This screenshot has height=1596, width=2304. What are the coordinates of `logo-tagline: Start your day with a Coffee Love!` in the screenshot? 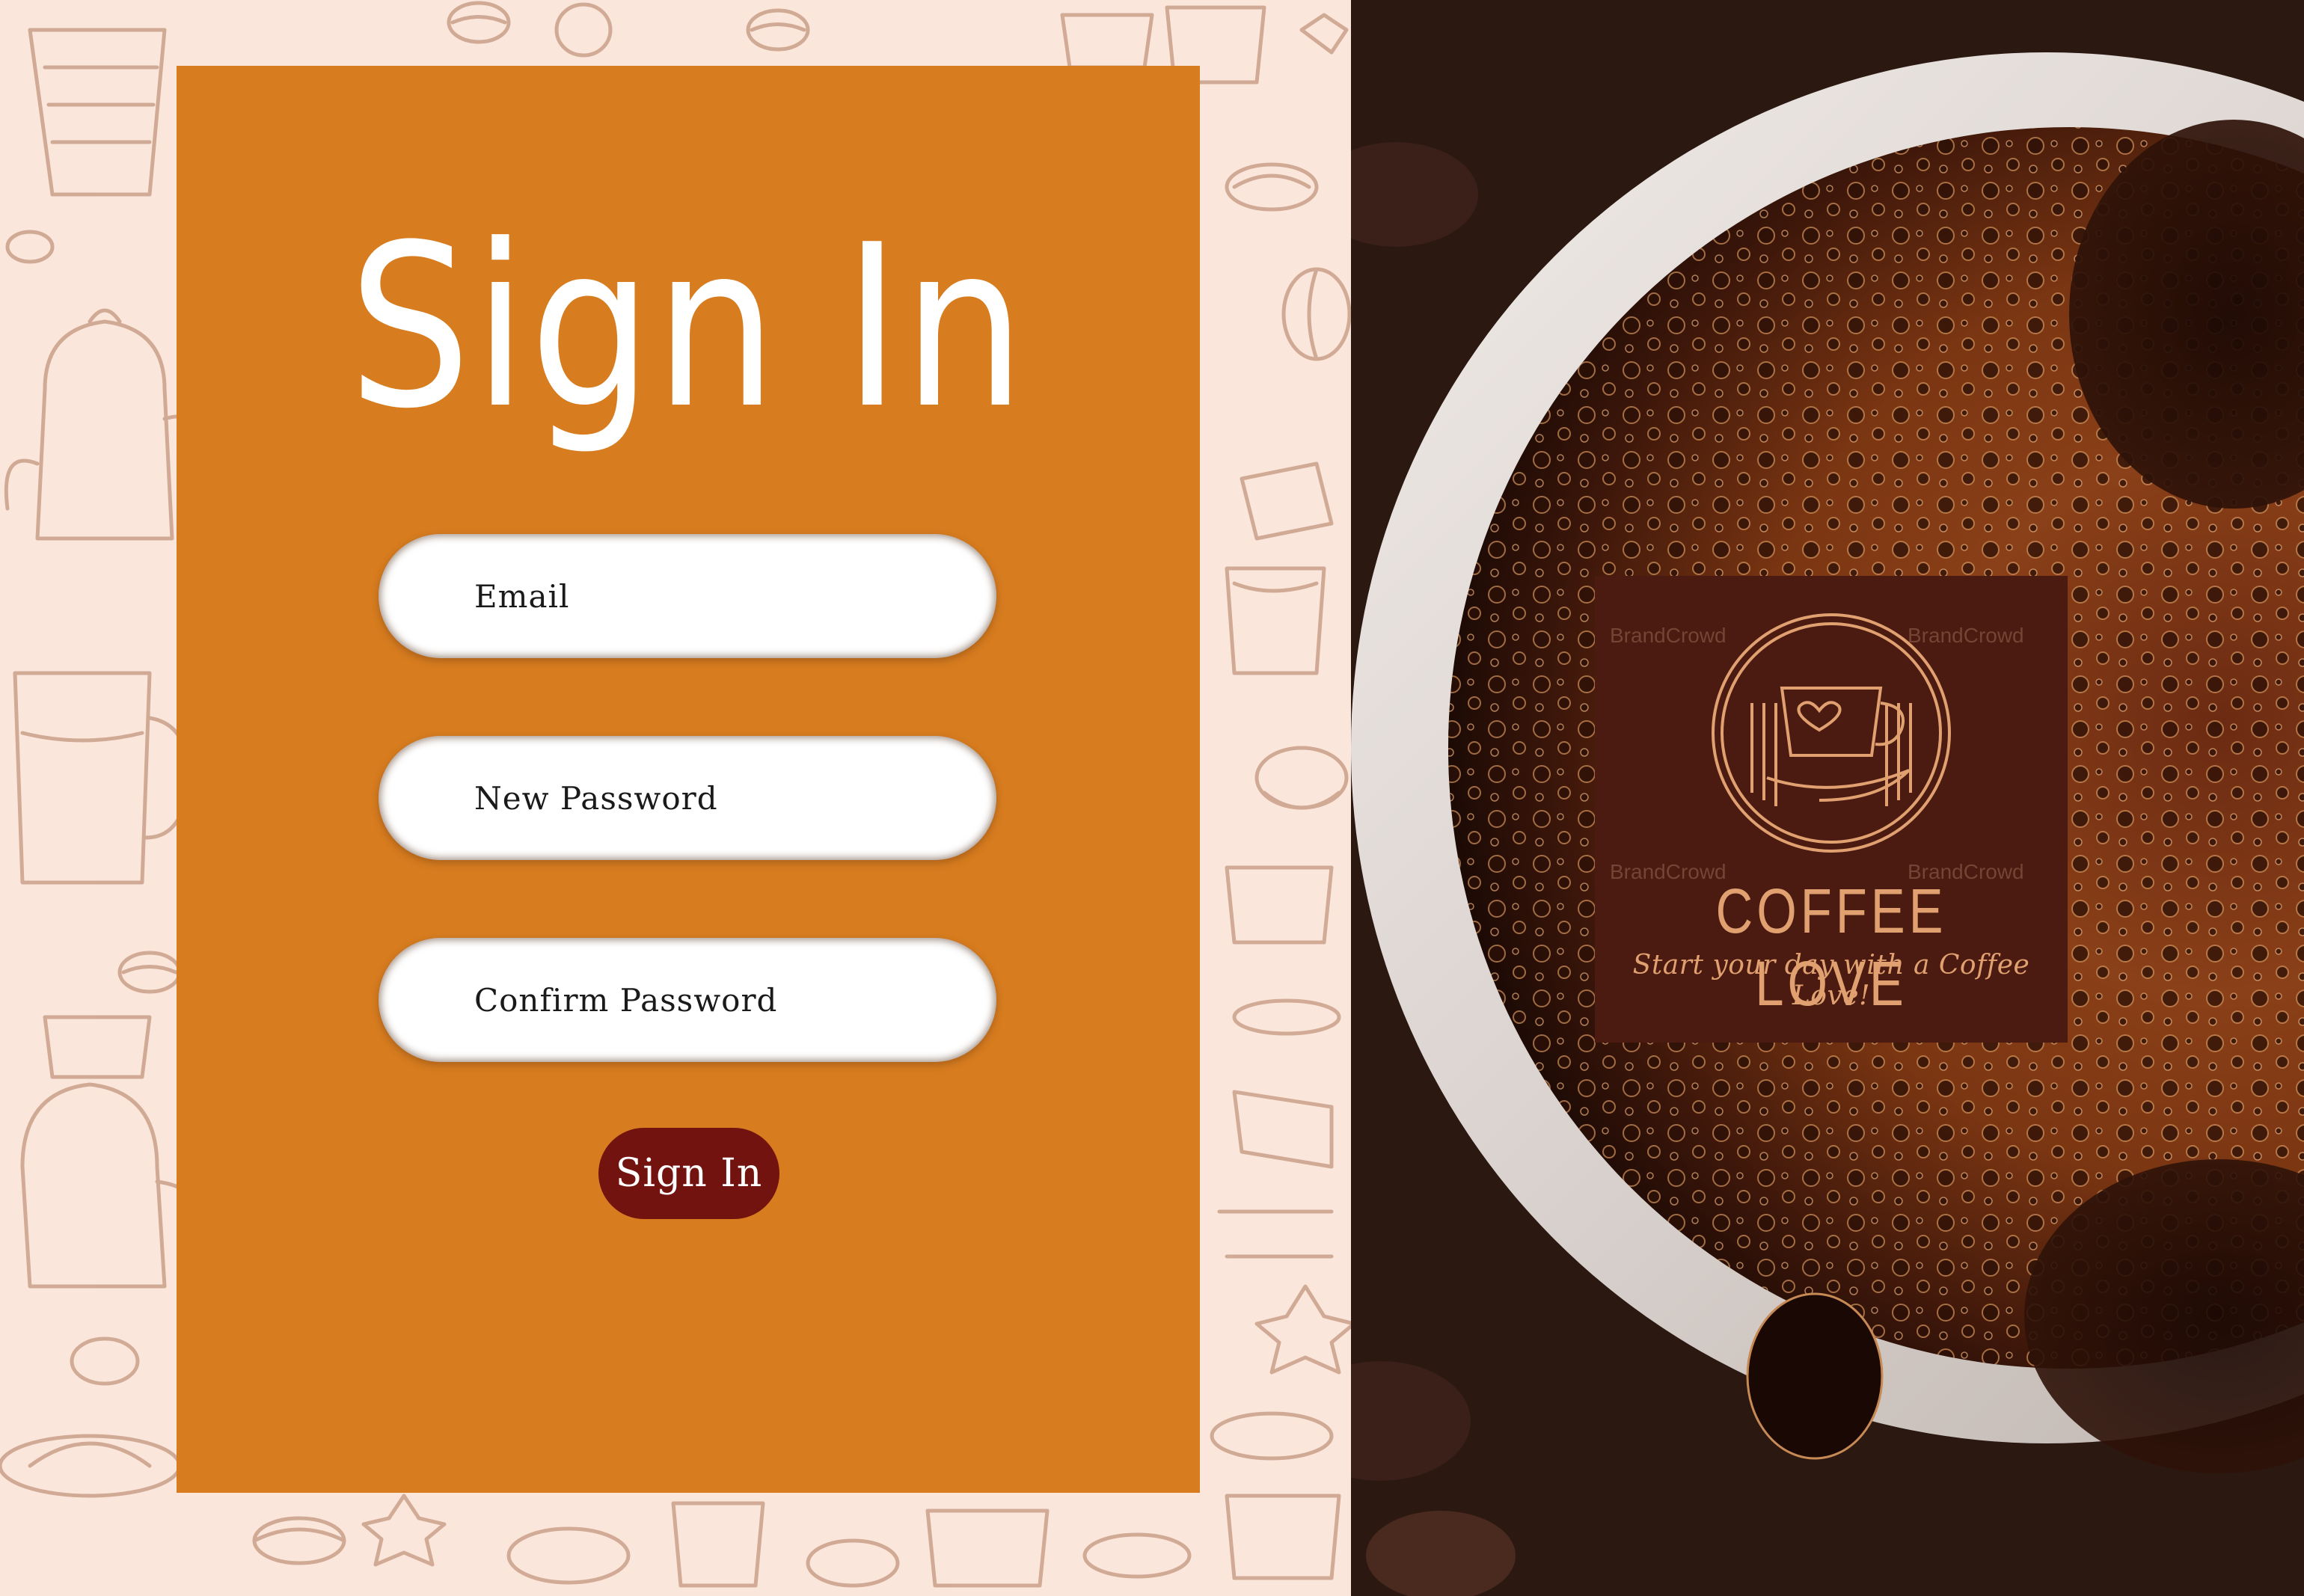 It's located at (1831, 981).